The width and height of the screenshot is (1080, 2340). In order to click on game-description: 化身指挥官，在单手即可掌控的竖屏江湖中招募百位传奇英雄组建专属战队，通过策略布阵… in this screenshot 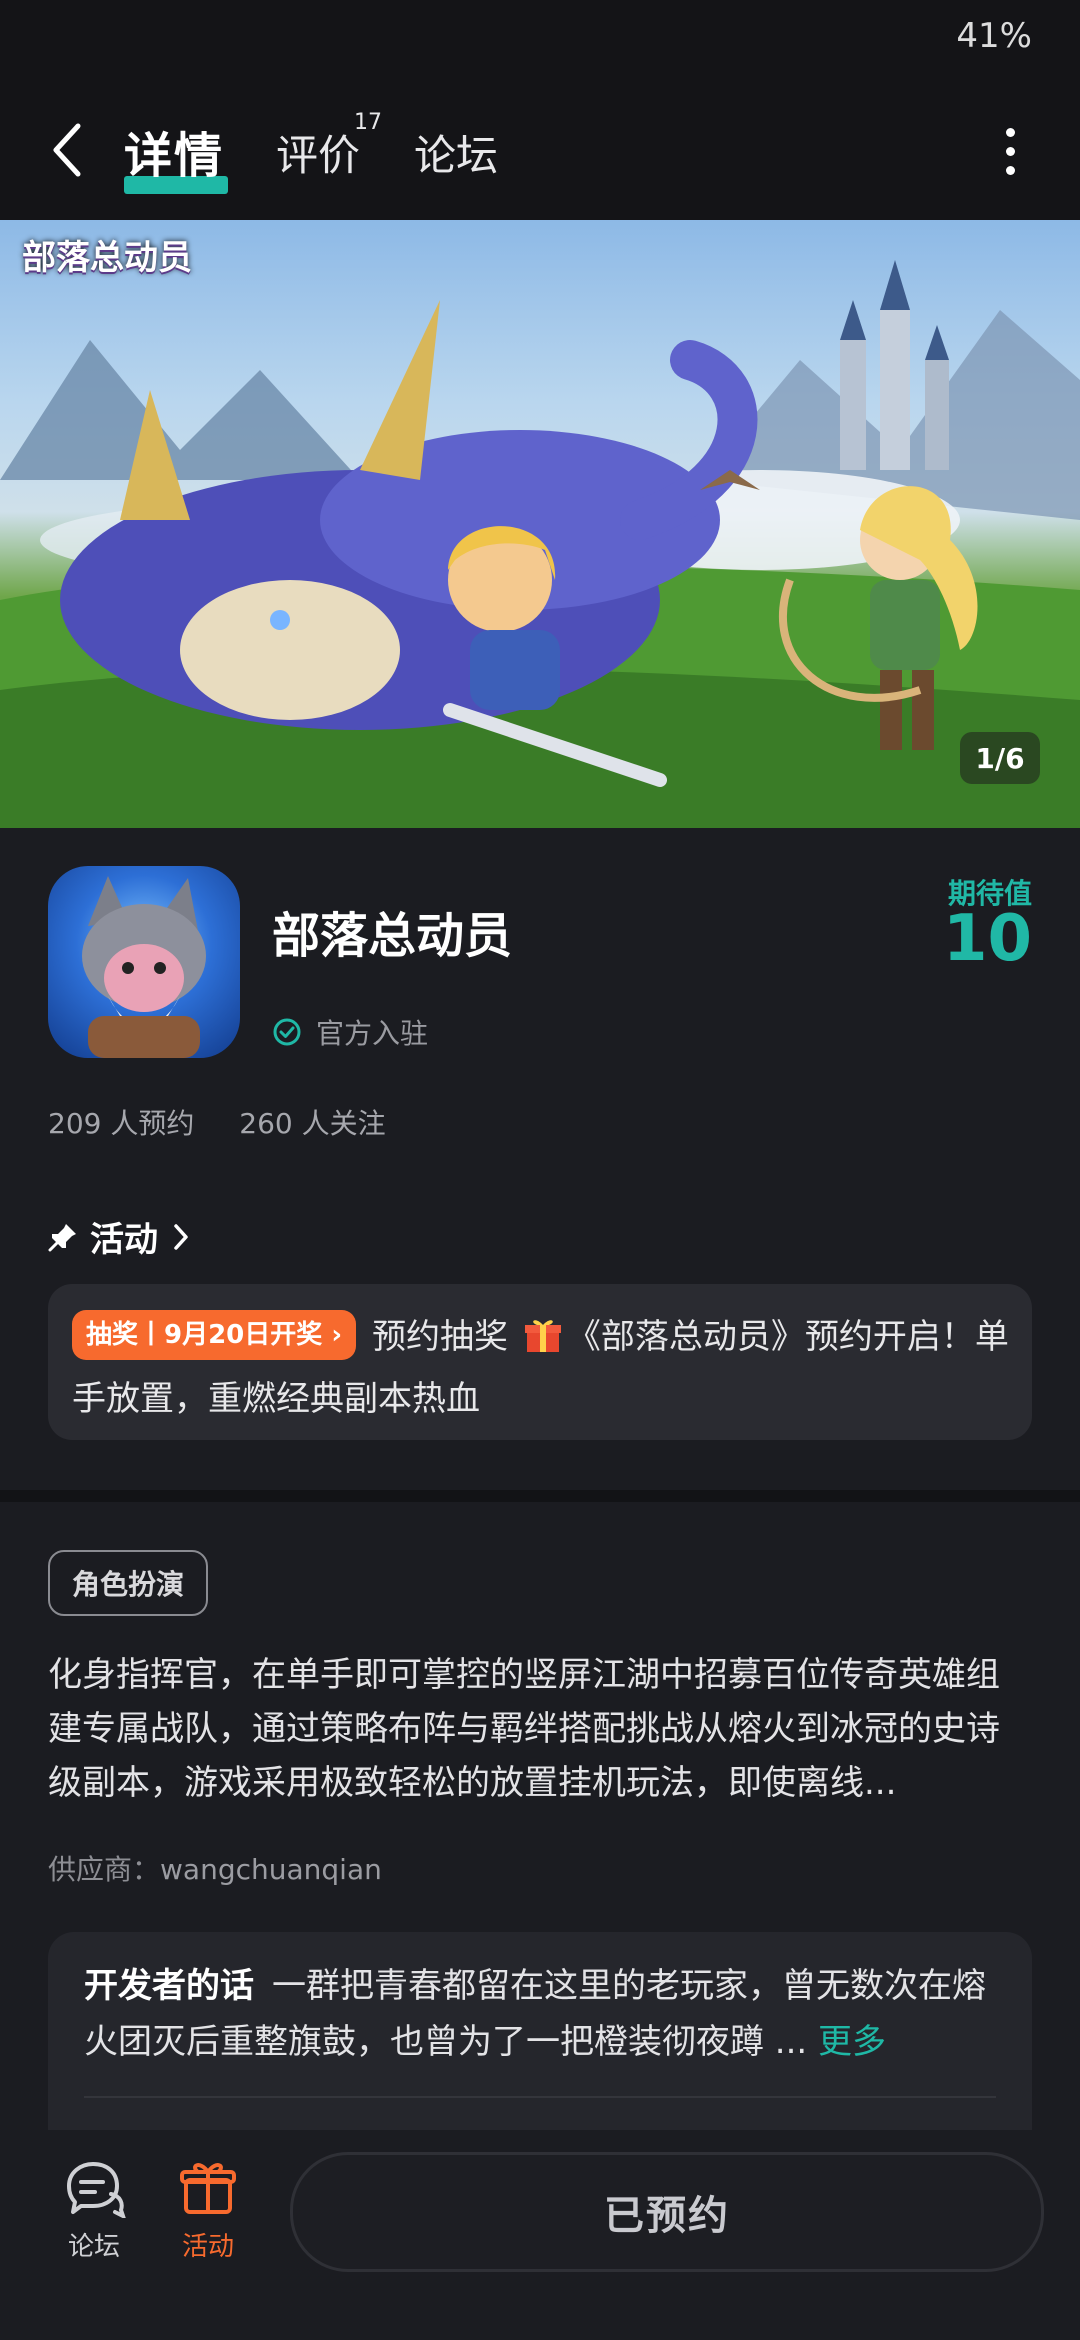, I will do `click(540, 1729)`.